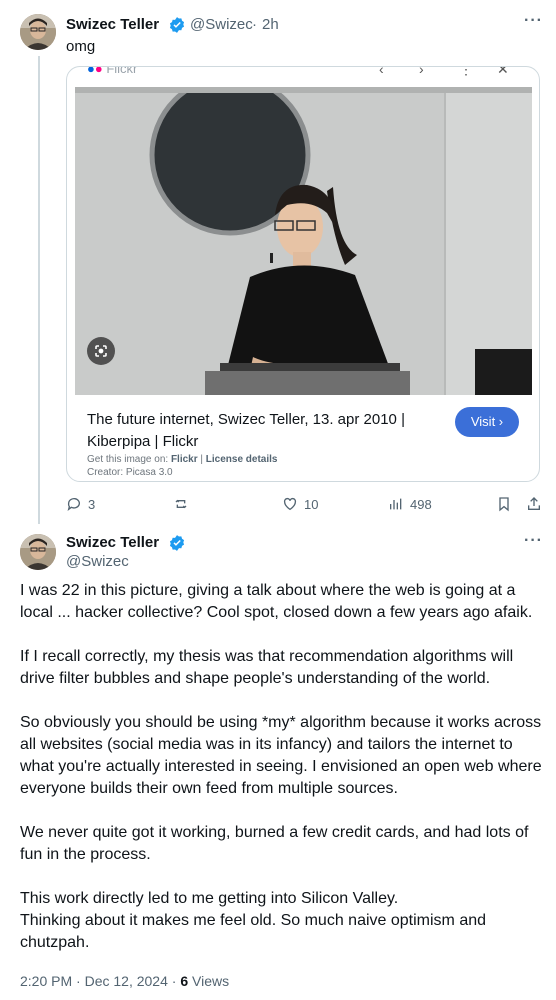 The width and height of the screenshot is (556, 1000). I want to click on card-header: ●● Flickr ‹ › ⋮ ✕, so click(303, 77).